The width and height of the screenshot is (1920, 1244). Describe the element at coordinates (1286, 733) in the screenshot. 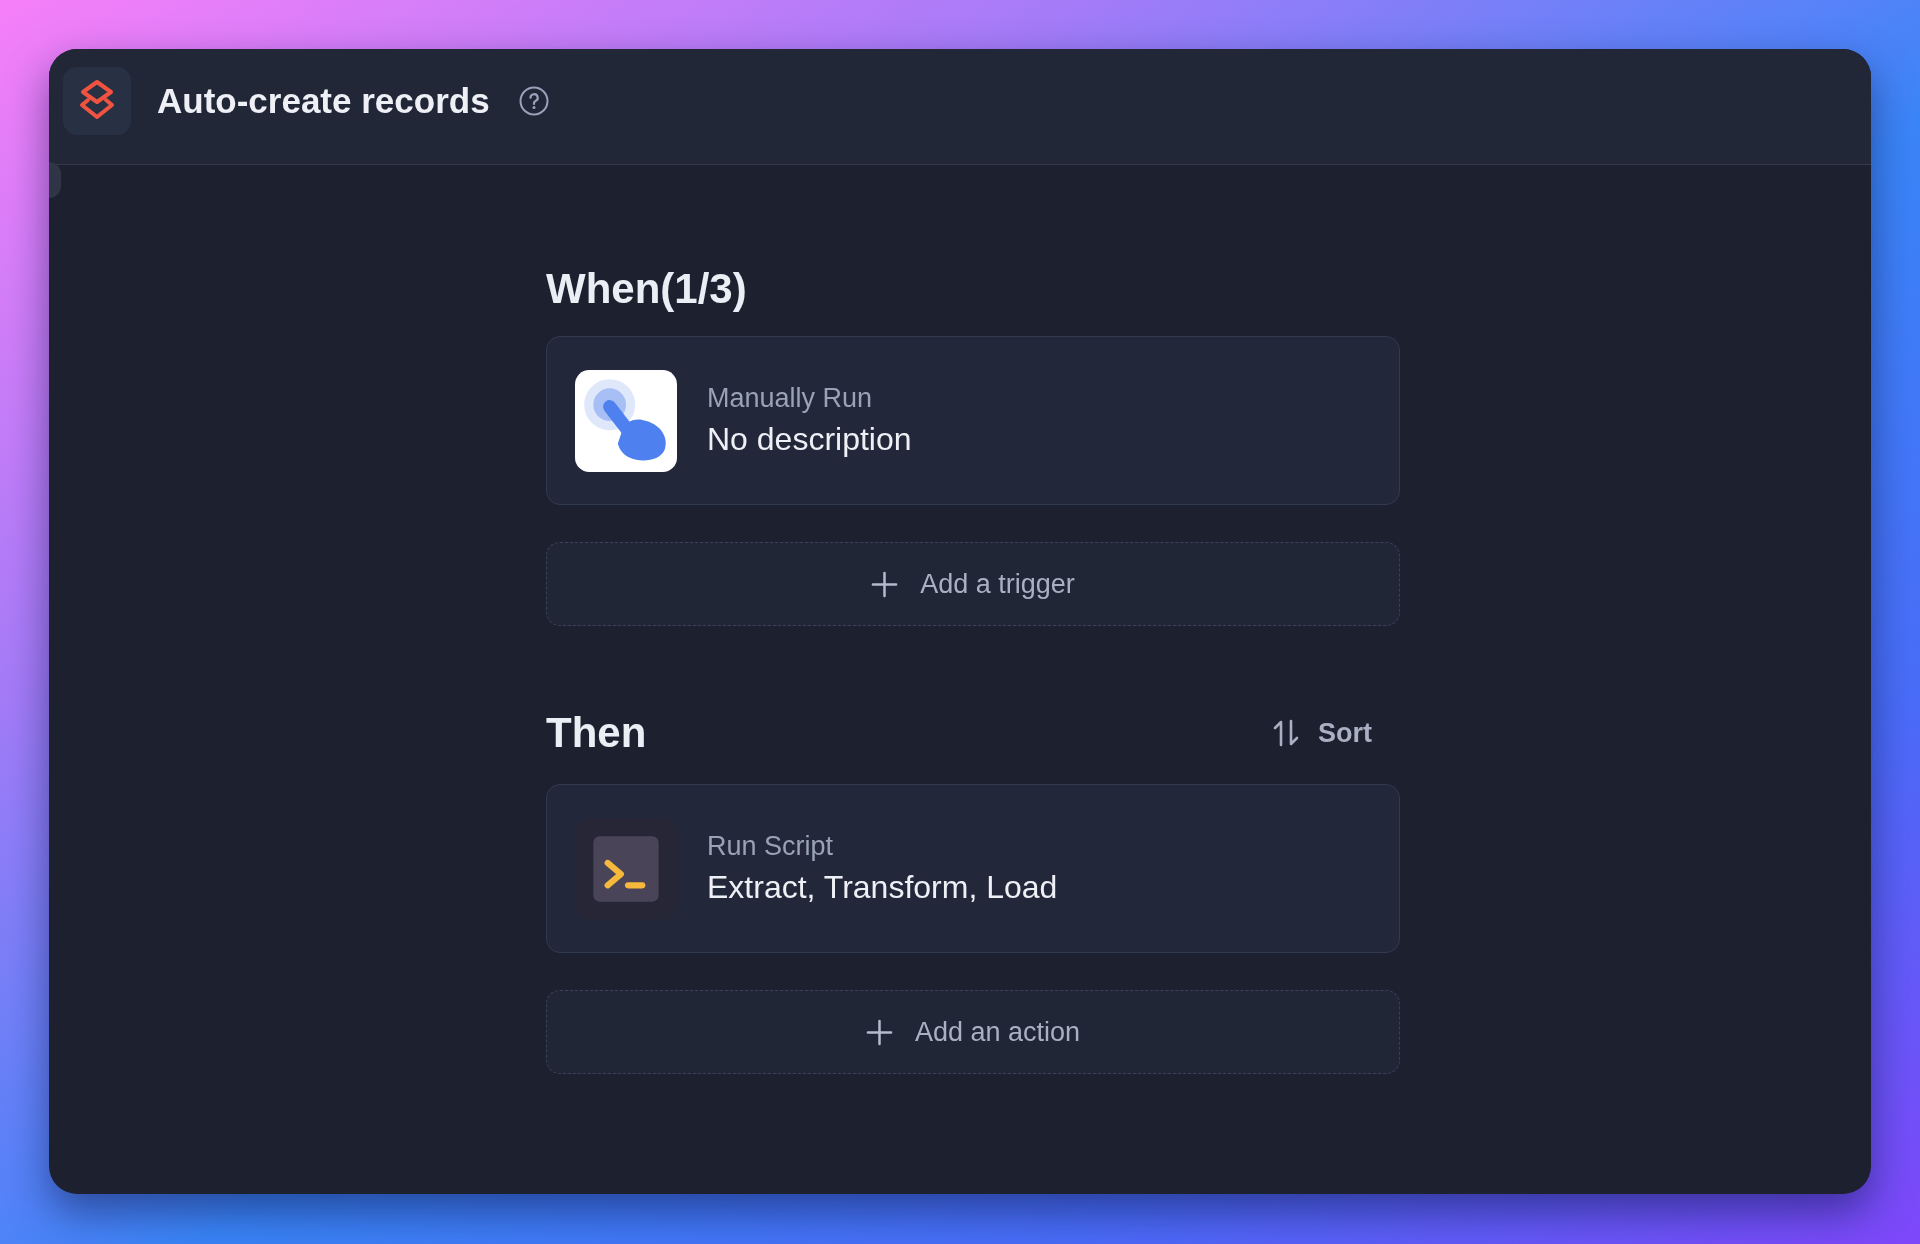

I see `sort-icon` at that location.